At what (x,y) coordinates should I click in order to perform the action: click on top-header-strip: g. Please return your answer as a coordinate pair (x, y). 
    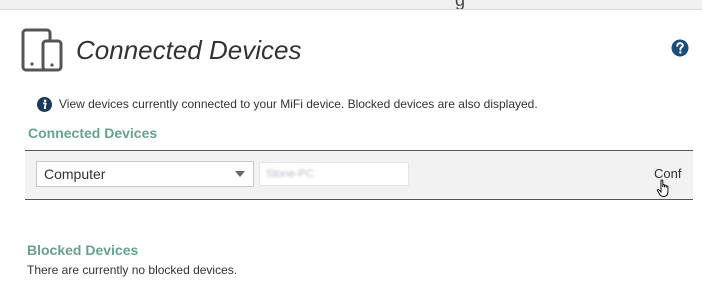
    Looking at the image, I should click on (351, 5).